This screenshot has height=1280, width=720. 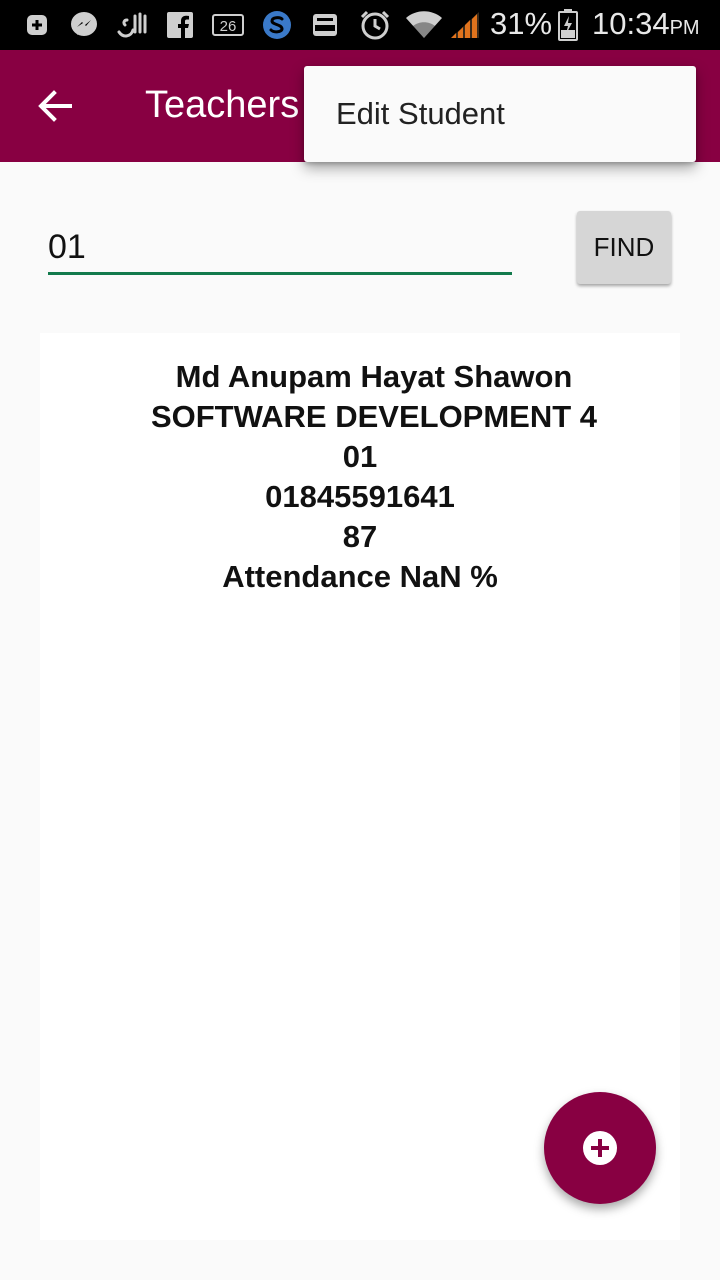 I want to click on allah-calligraphy-icon, so click(x=132, y=25).